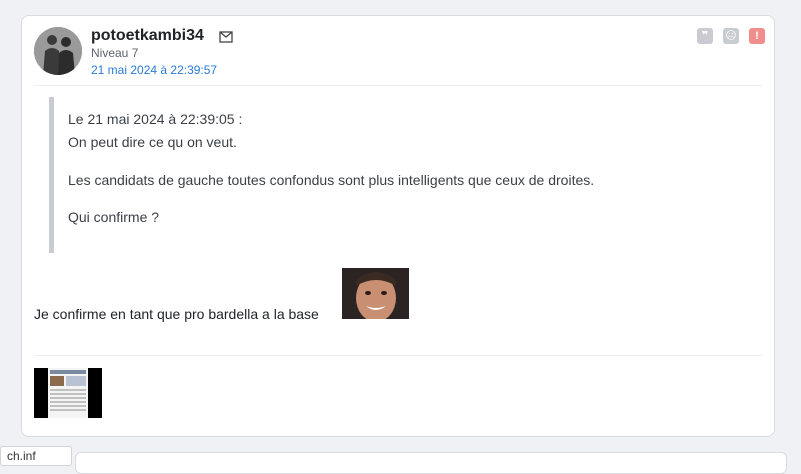  Describe the element at coordinates (36, 456) in the screenshot. I see `tooltip: ch.inf` at that location.